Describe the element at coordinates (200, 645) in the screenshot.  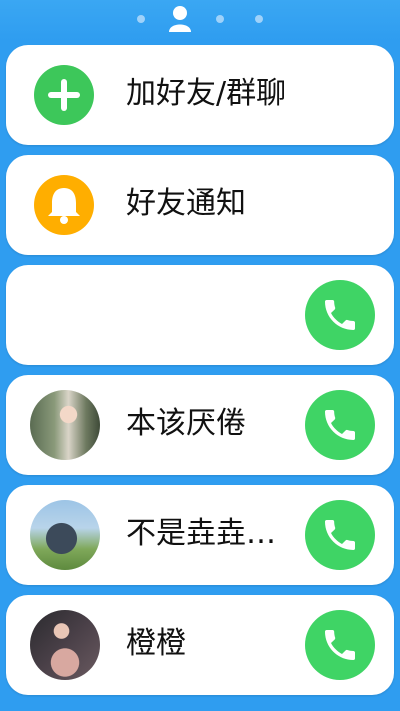
I see `contact-card: 橙橙` at that location.